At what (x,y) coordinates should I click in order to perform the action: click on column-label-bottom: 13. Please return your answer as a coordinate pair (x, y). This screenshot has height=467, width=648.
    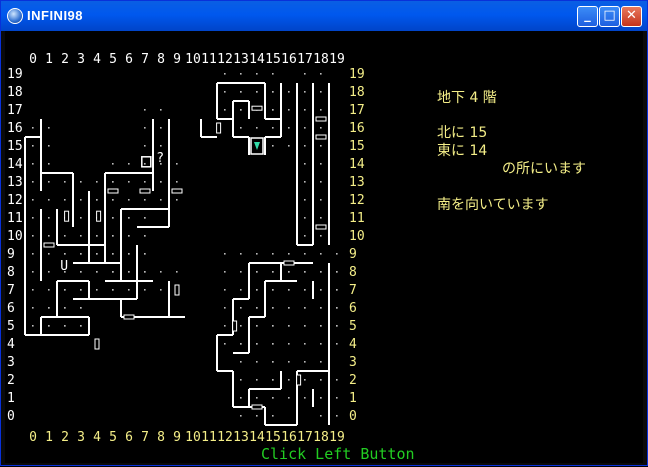
    Looking at the image, I should click on (241, 437).